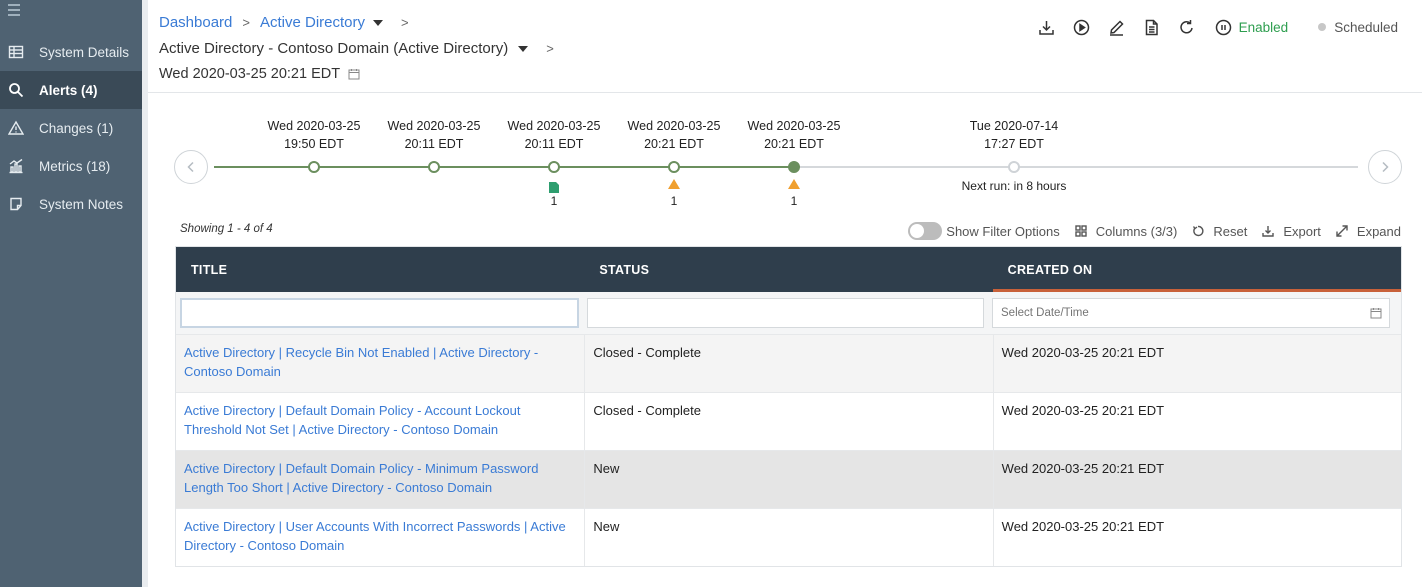  Describe the element at coordinates (16, 204) in the screenshot. I see `note-icon` at that location.